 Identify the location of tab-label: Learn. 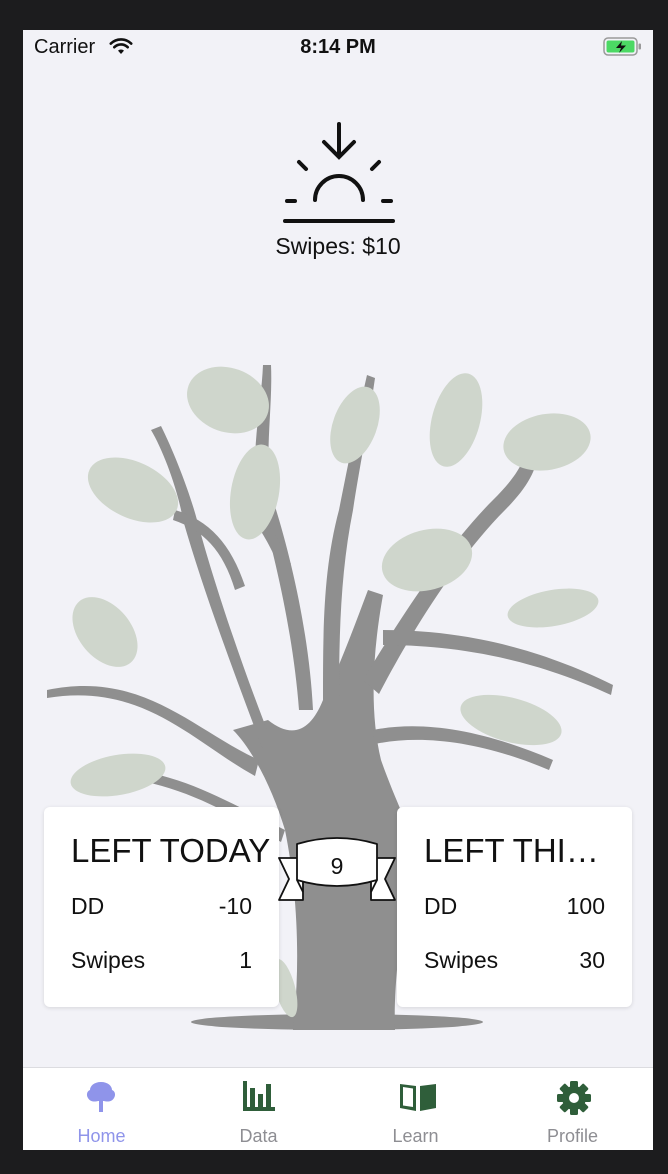
(415, 1136).